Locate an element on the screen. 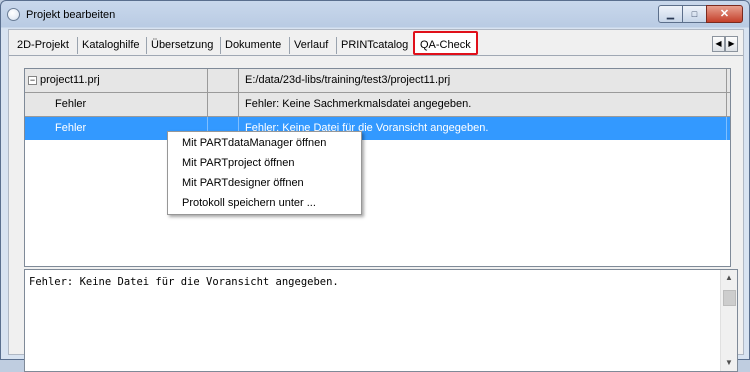 This screenshot has height=372, width=750. tab-bar-line is located at coordinates (376, 55).